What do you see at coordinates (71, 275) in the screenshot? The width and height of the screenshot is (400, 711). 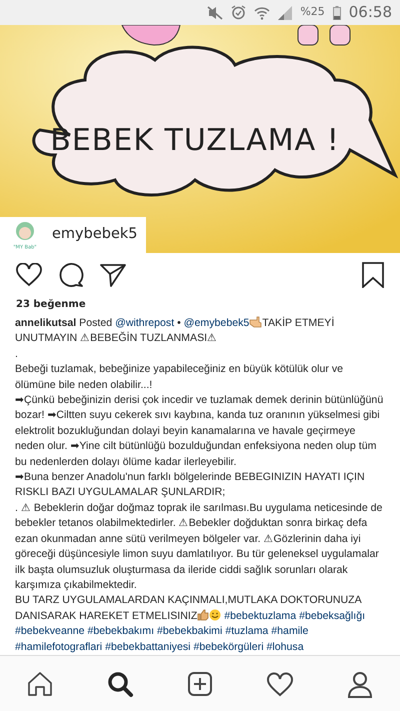 I see `comment-icon` at bounding box center [71, 275].